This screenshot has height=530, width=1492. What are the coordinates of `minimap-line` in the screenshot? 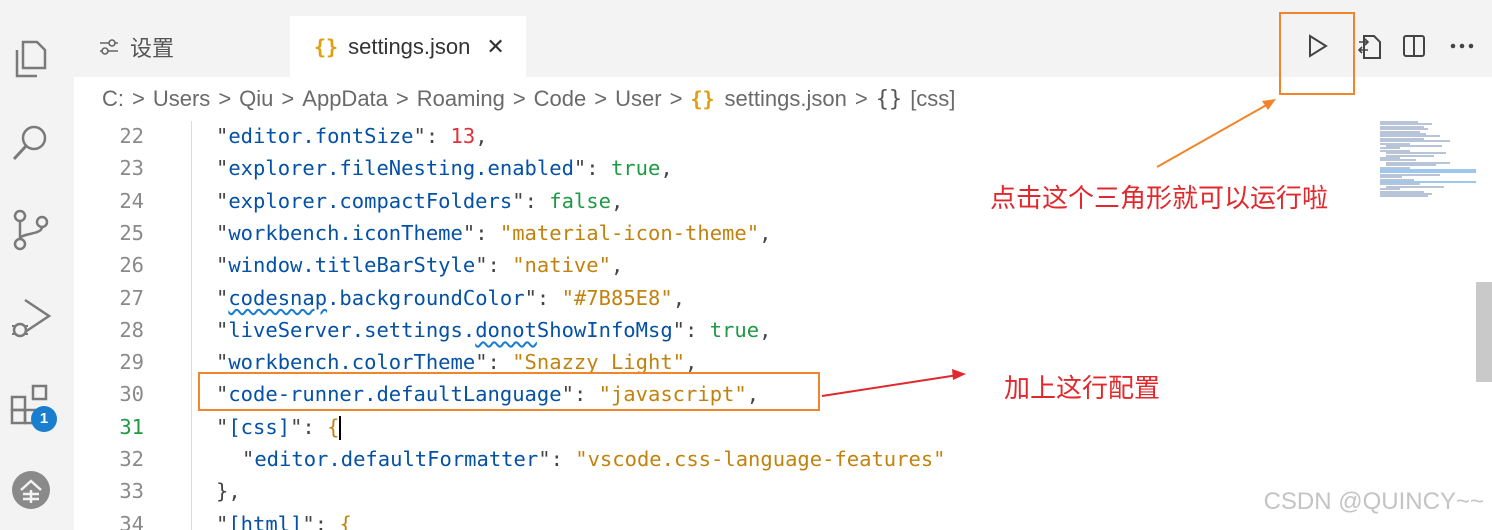 It's located at (1404, 196).